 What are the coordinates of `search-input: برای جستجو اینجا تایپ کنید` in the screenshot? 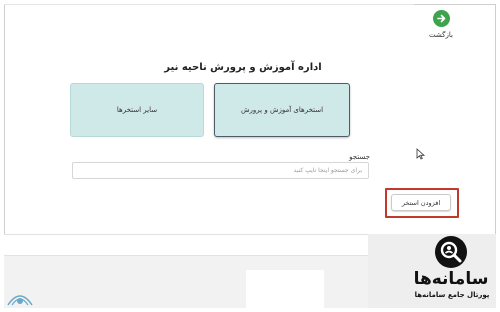 It's located at (220, 170).